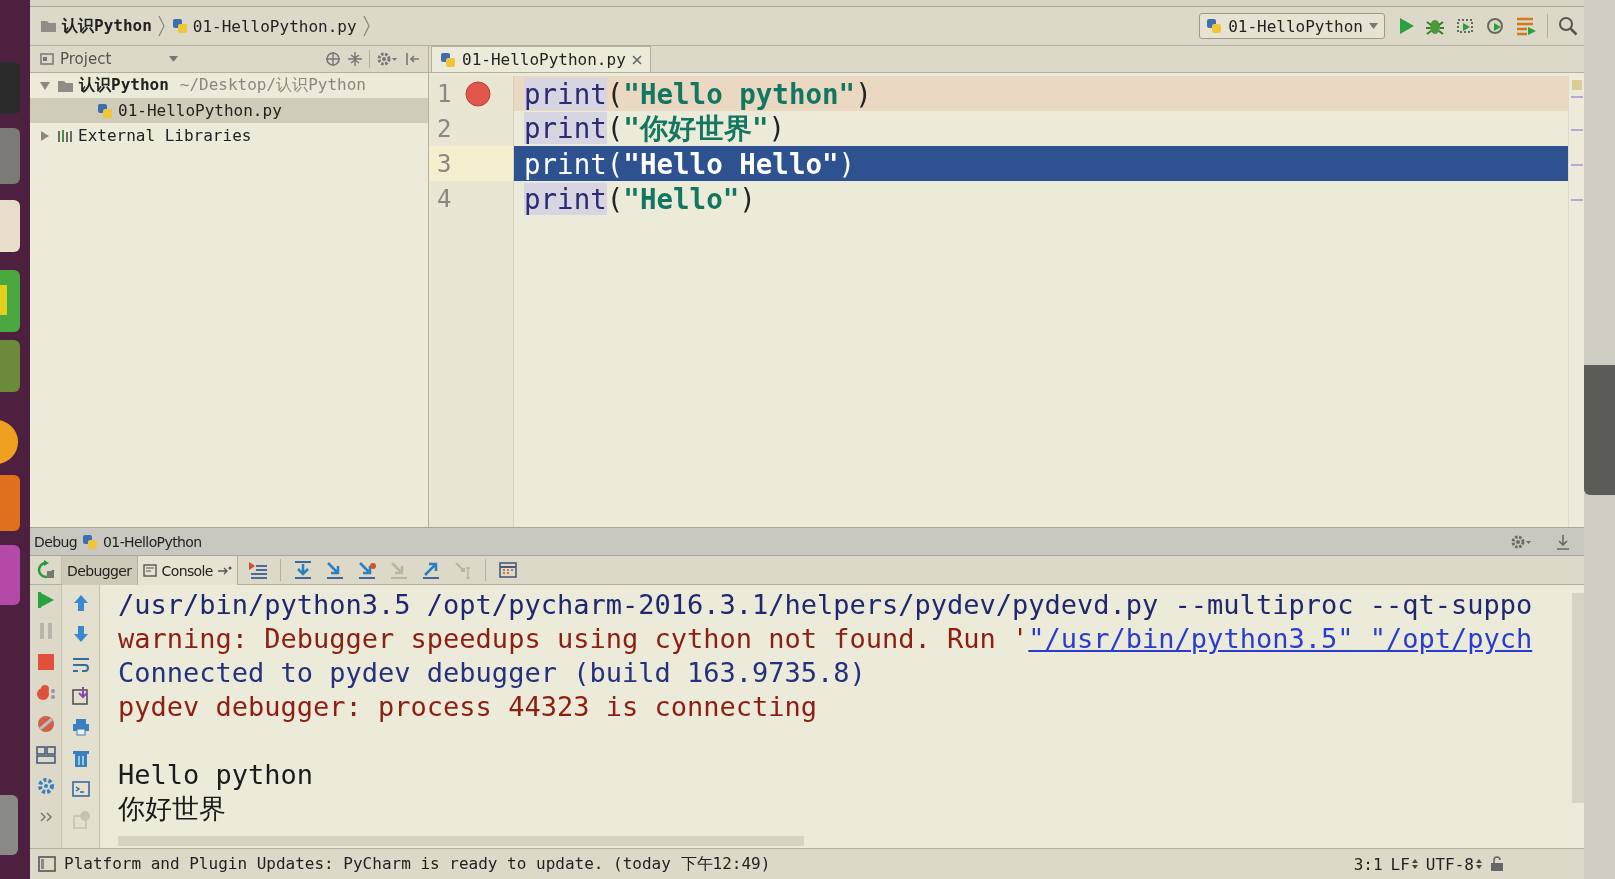 The image size is (1615, 879). What do you see at coordinates (444, 163) in the screenshot?
I see `line-number: 3` at bounding box center [444, 163].